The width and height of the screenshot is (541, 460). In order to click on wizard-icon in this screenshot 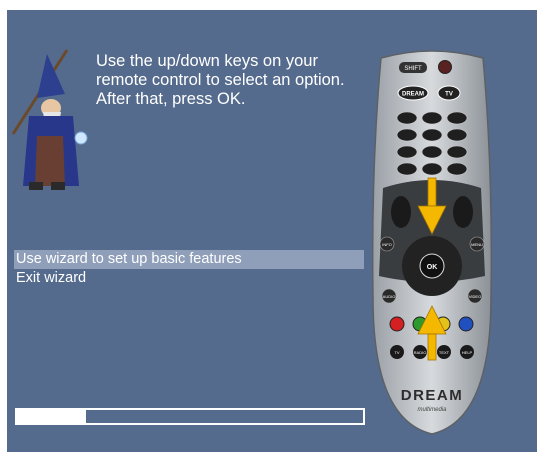, I will do `click(49, 119)`.